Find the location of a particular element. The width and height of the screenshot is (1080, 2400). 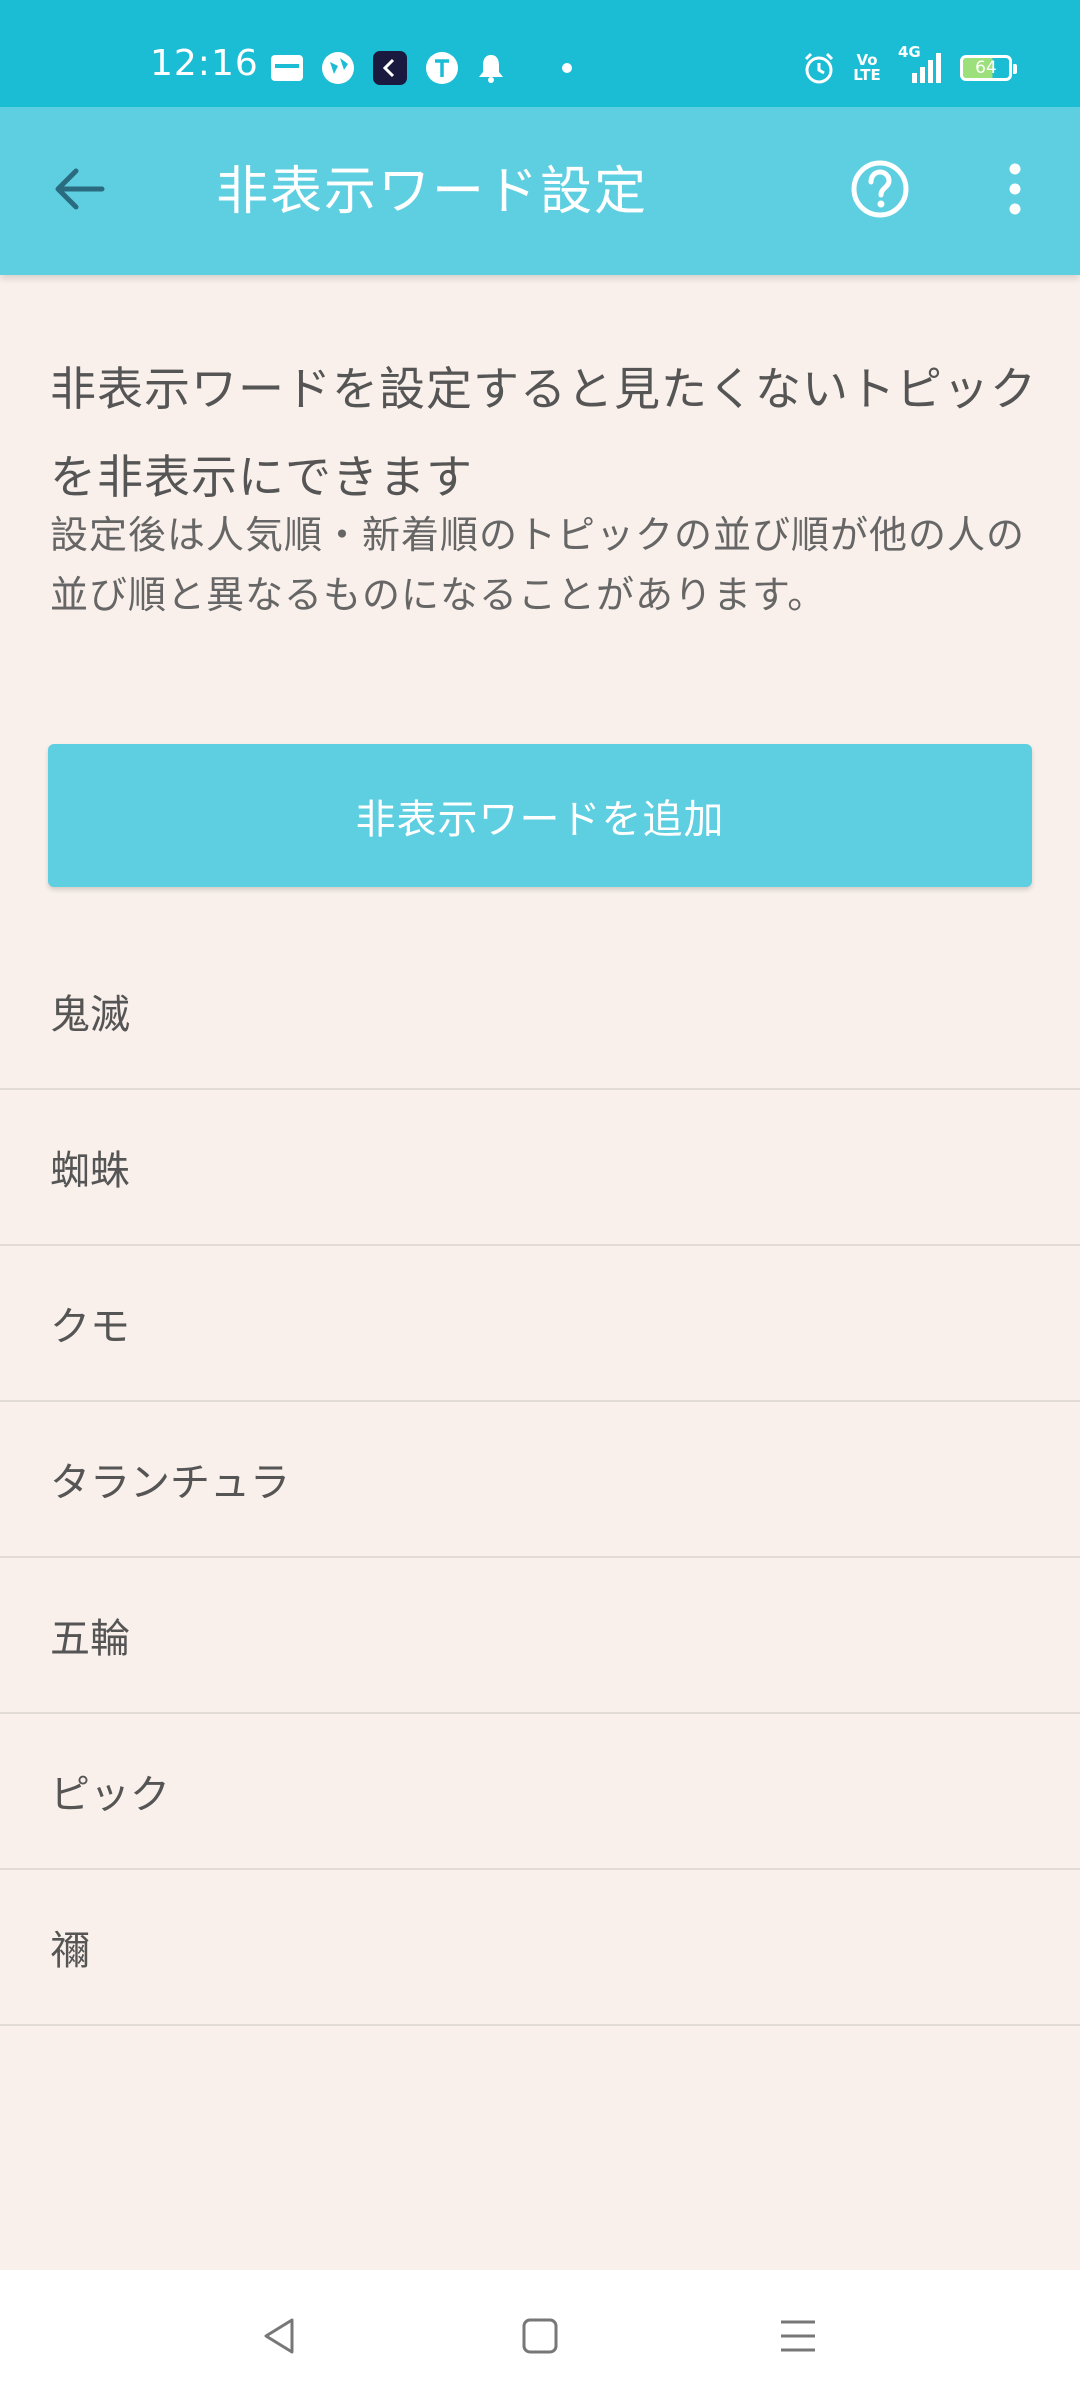

signal-icon: 4G is located at coordinates (920, 64).